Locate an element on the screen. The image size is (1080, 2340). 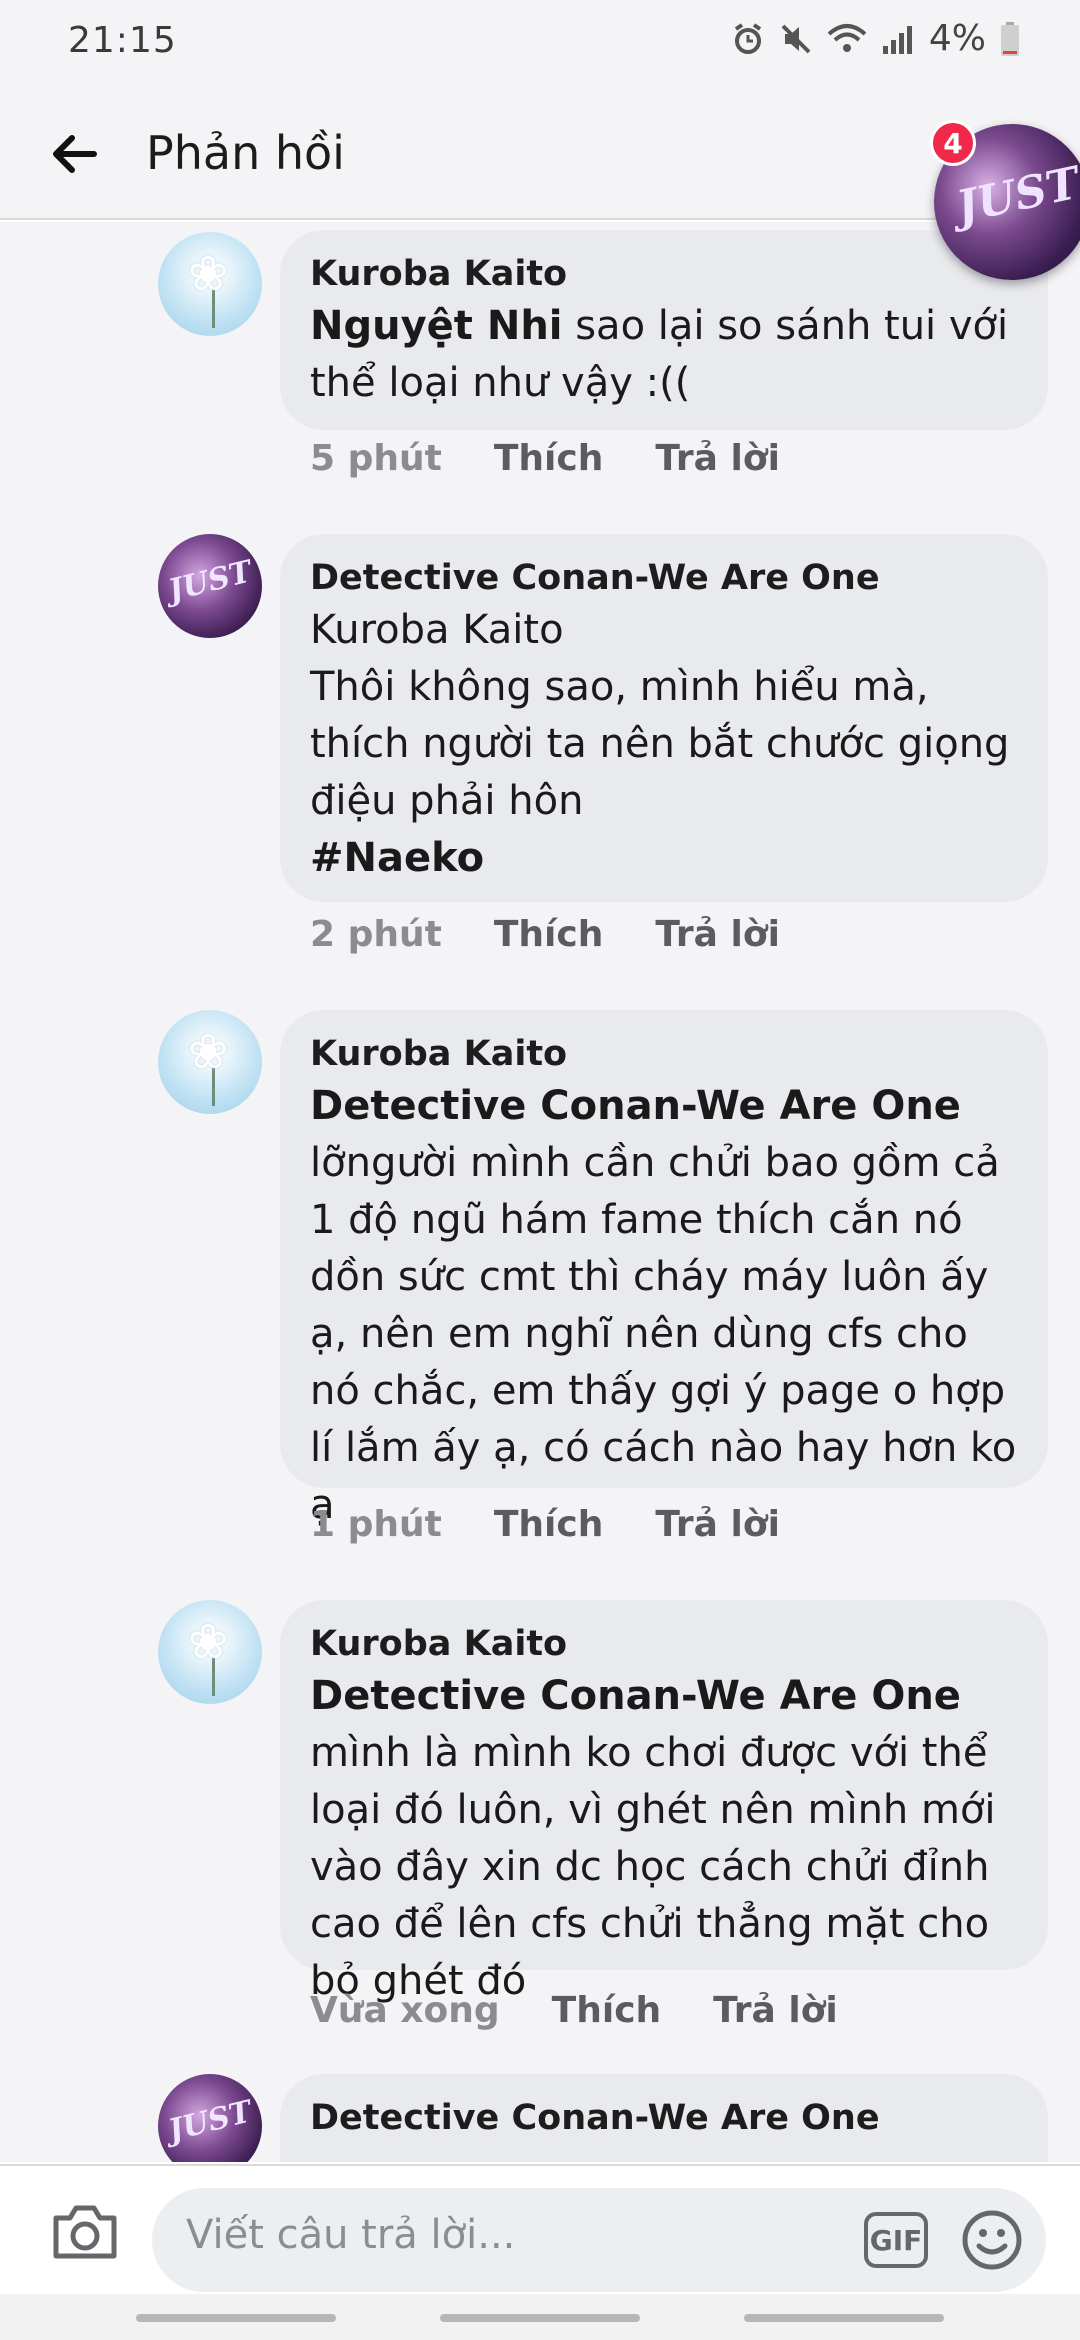
gif-button: GIF is located at coordinates (896, 2240).